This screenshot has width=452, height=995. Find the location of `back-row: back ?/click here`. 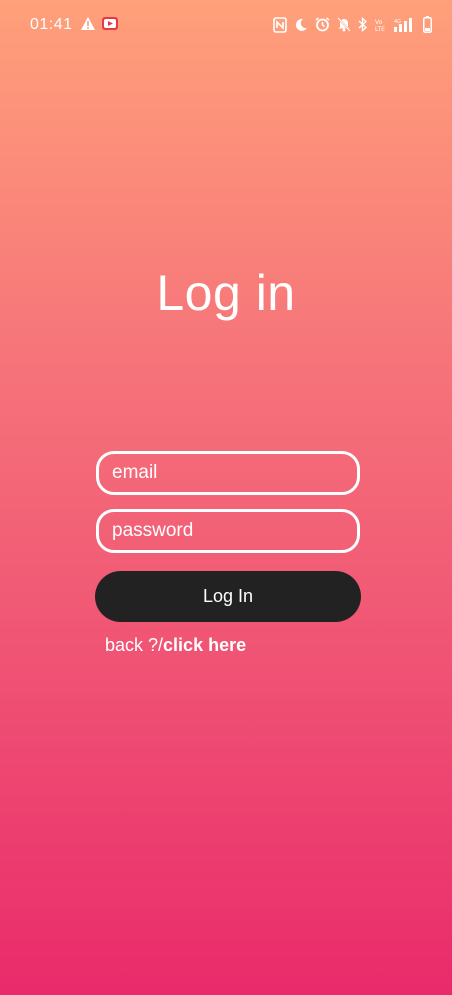

back-row: back ?/click here is located at coordinates (175, 645).